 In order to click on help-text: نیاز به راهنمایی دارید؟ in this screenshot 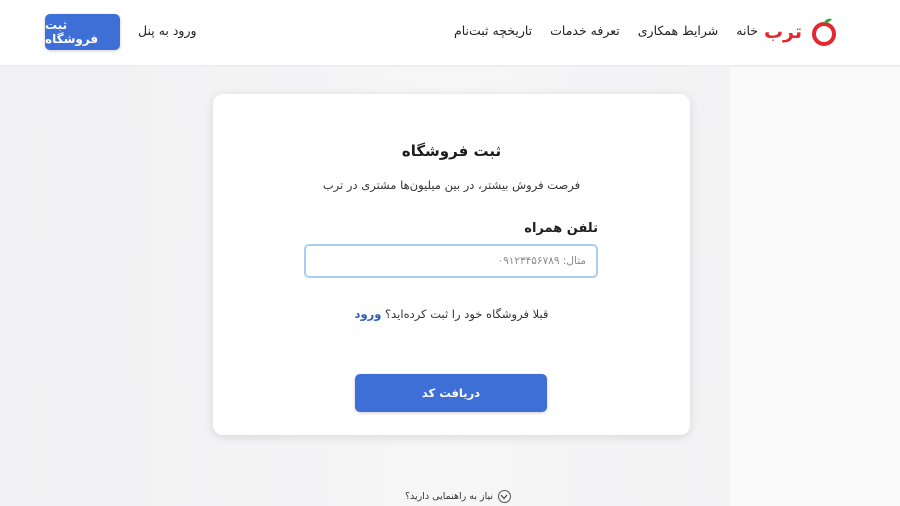, I will do `click(449, 496)`.